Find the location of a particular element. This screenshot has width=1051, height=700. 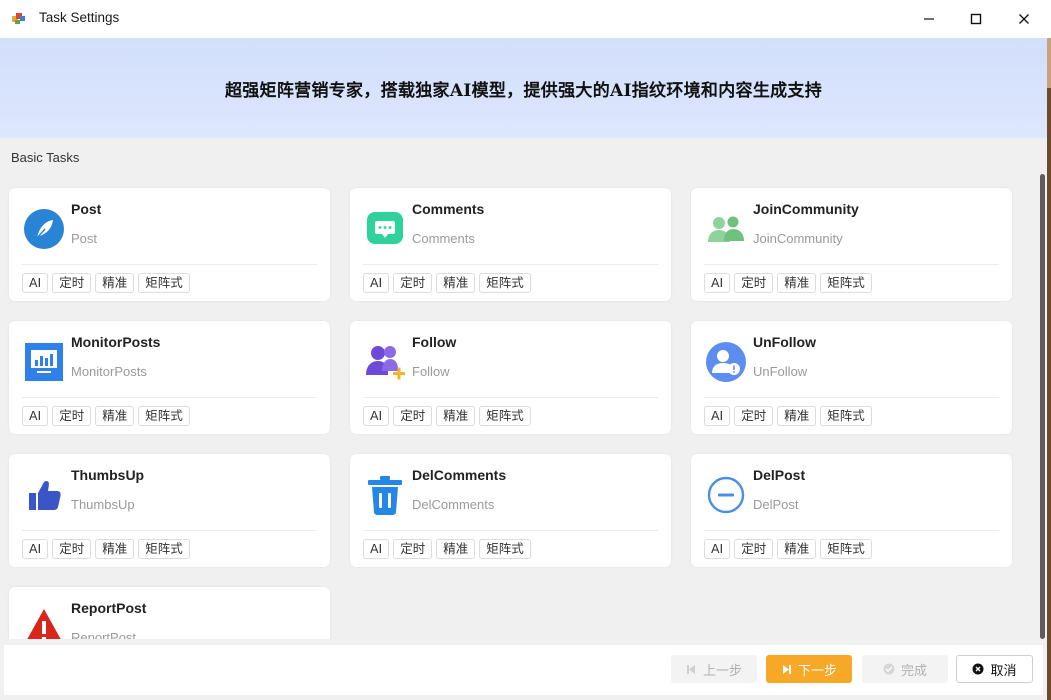

scrollbar-thumb is located at coordinates (1042, 406).